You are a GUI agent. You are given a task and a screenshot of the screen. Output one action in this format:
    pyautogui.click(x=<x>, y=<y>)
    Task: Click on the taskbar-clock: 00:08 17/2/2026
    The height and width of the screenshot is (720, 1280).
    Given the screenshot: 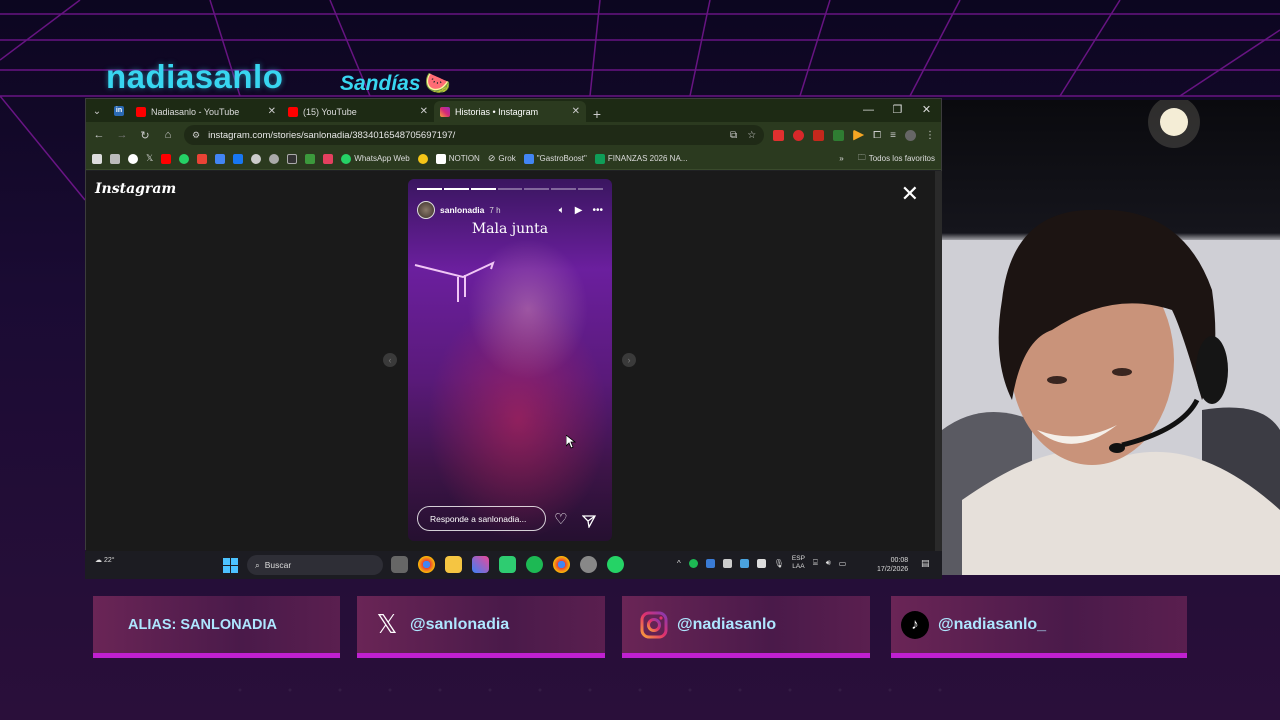 What is the action you would take?
    pyautogui.click(x=892, y=565)
    